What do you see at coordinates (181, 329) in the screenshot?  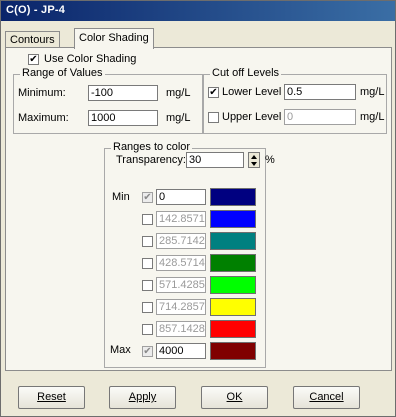 I see `range-value-6: 857.14285714` at bounding box center [181, 329].